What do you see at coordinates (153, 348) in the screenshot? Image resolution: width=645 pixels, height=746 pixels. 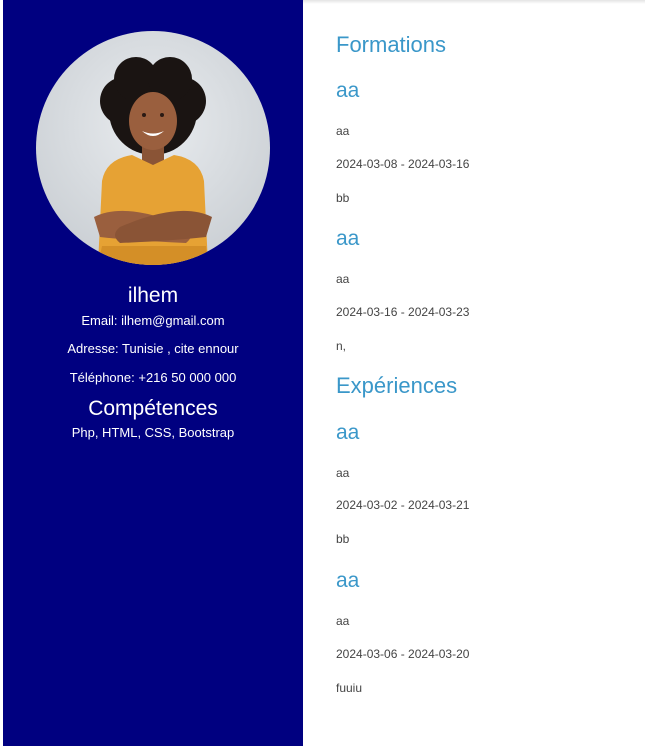 I see `profile-address: Adresse: Tunisie , cite ennour` at bounding box center [153, 348].